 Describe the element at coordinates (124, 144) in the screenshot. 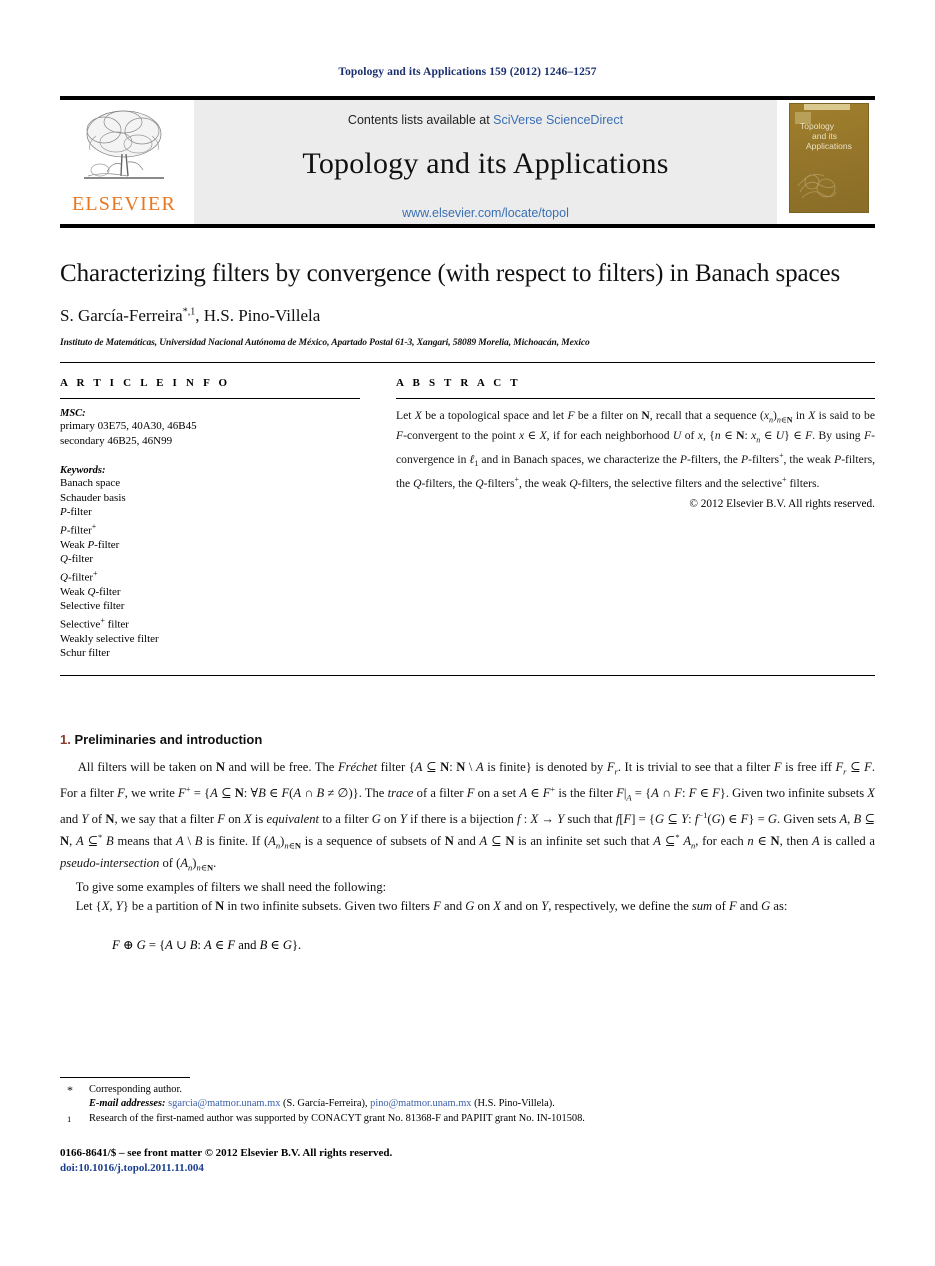

I see `elsevier-tree-icon` at that location.